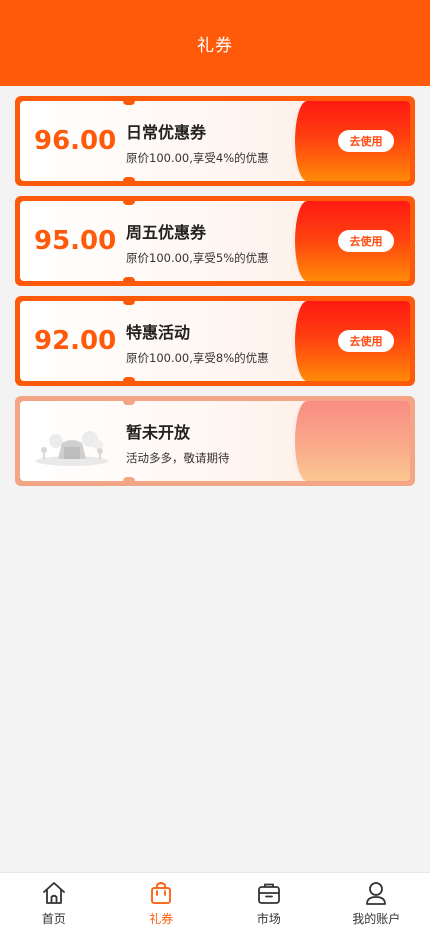  I want to click on coupon-card: 92.00 特惠活动 原价100.00,享受8%的优惠 去使用, so click(215, 341).